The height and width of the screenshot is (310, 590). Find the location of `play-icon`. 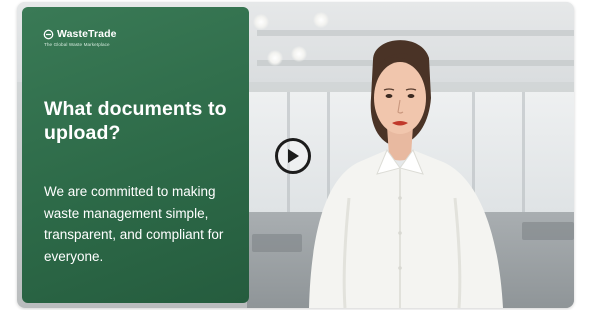

play-icon is located at coordinates (293, 156).